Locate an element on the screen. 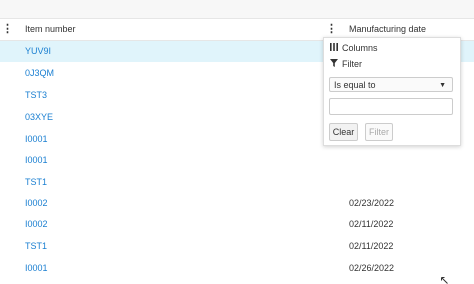 This screenshot has height=284, width=474. item-number-cell: TST3 is located at coordinates (36, 95).